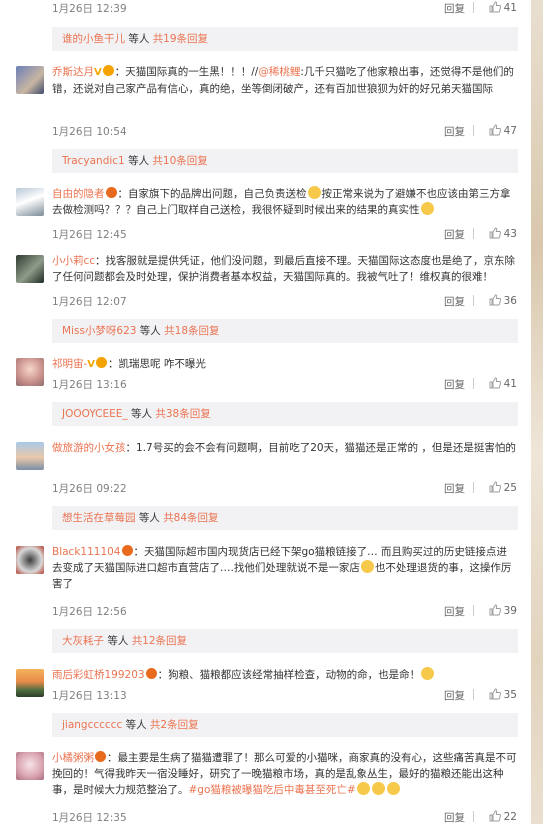 This screenshot has height=824, width=543. I want to click on like-count: 39, so click(510, 611).